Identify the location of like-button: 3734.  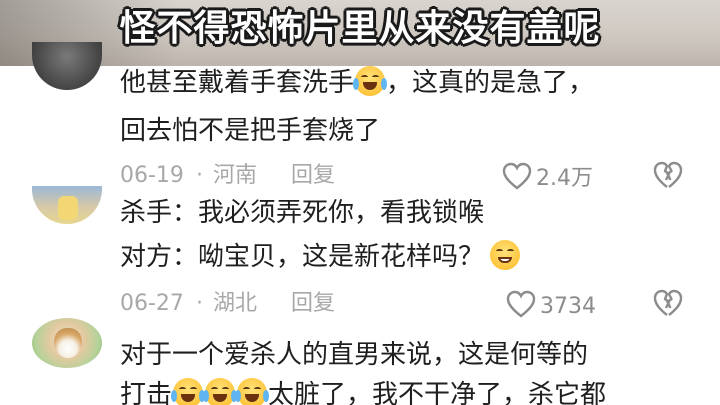
(551, 305).